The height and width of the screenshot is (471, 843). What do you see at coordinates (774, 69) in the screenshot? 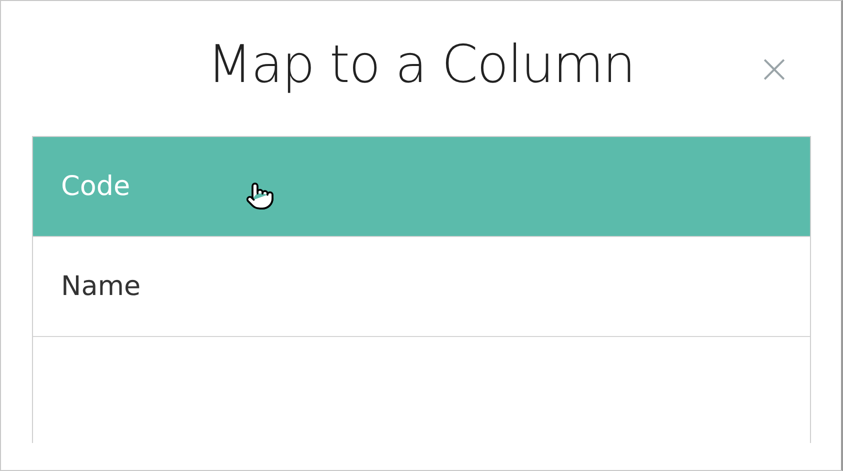
I see `close-button: ×` at bounding box center [774, 69].